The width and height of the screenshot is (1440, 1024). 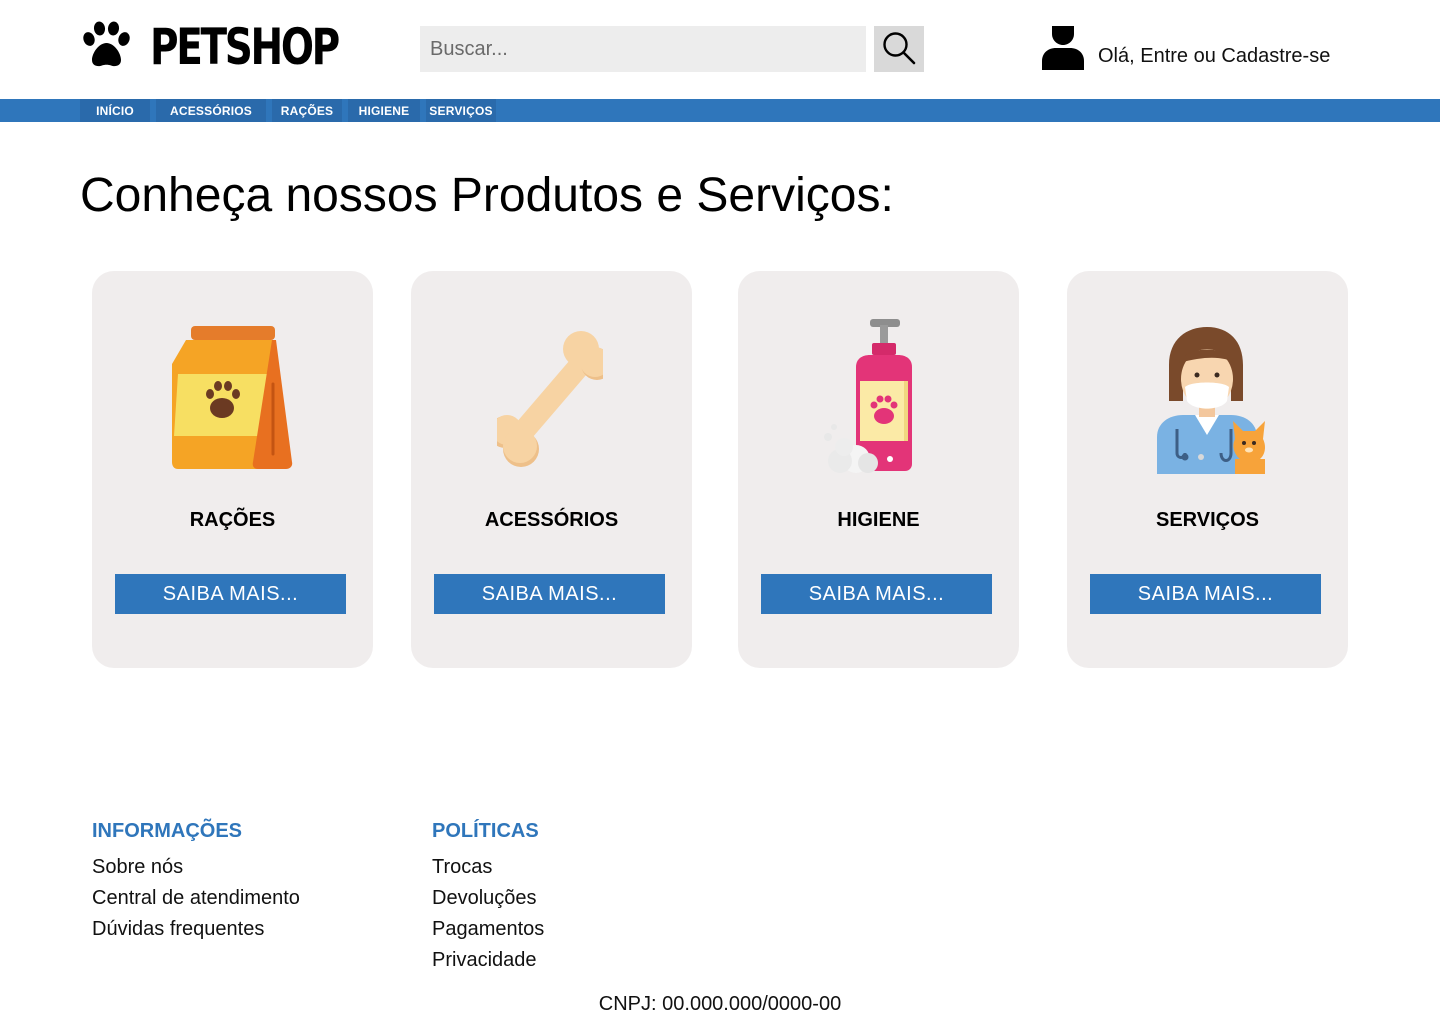 I want to click on site-header: PETSHOP Olá, Entre ou Cadastre-se, so click(x=720, y=49).